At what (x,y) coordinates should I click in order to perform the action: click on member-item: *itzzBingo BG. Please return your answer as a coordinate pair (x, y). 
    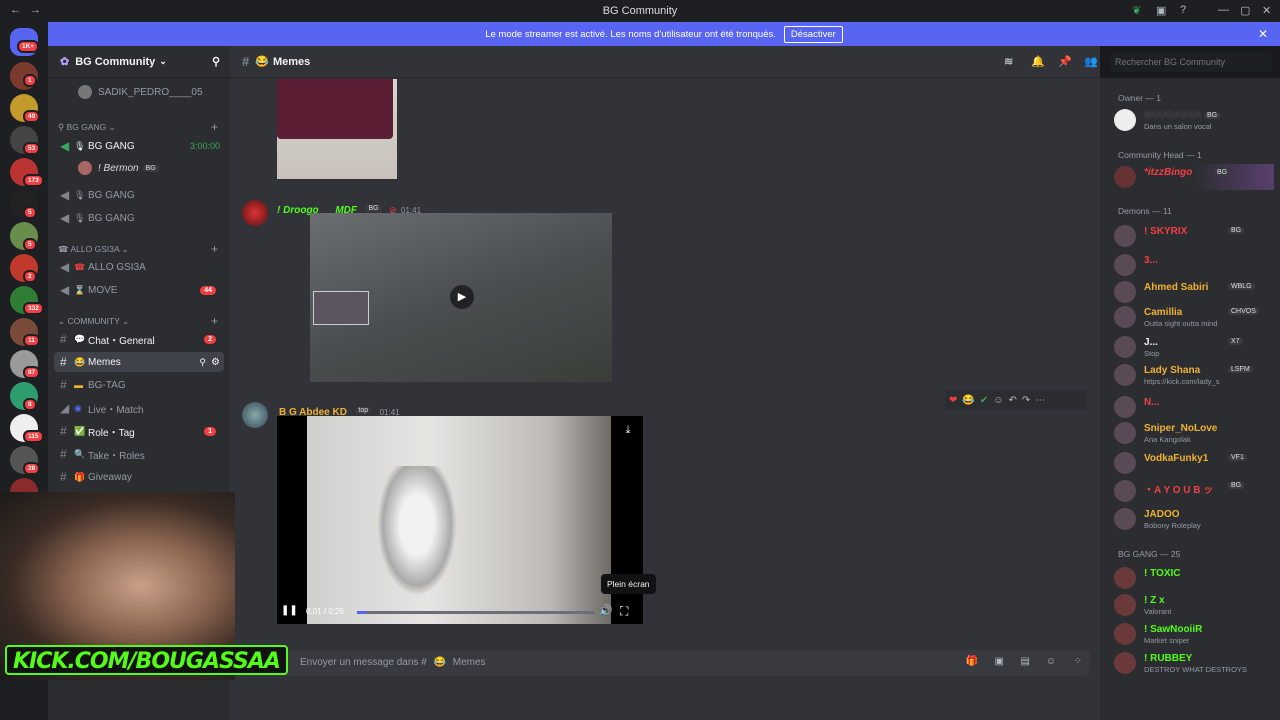
    Looking at the image, I should click on (1194, 177).